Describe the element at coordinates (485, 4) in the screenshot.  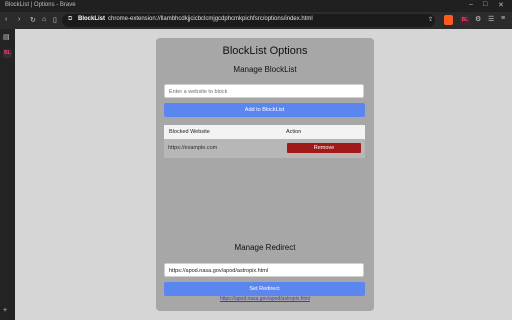
I see `maximize-button: □` at that location.